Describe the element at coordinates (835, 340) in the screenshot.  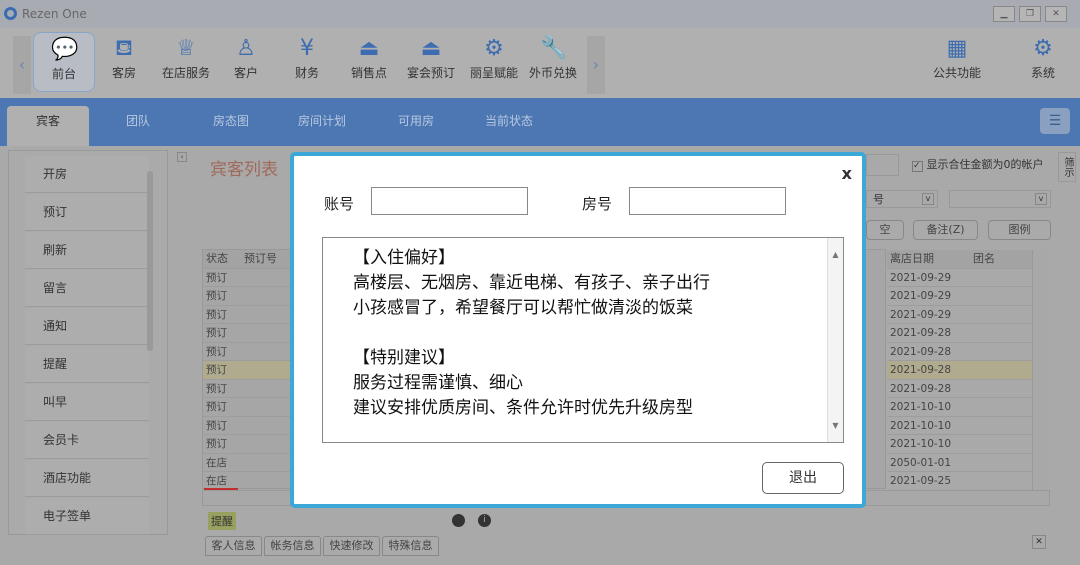
I see `notes-scrollbar: ▲ ▼` at that location.